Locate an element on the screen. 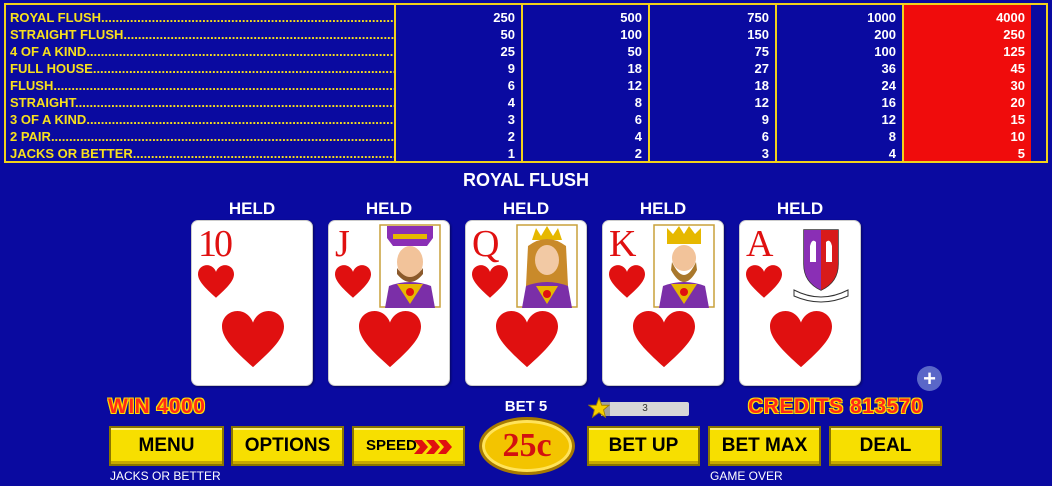 This screenshot has width=1052, height=486. payout-value: 30 is located at coordinates (1017, 85).